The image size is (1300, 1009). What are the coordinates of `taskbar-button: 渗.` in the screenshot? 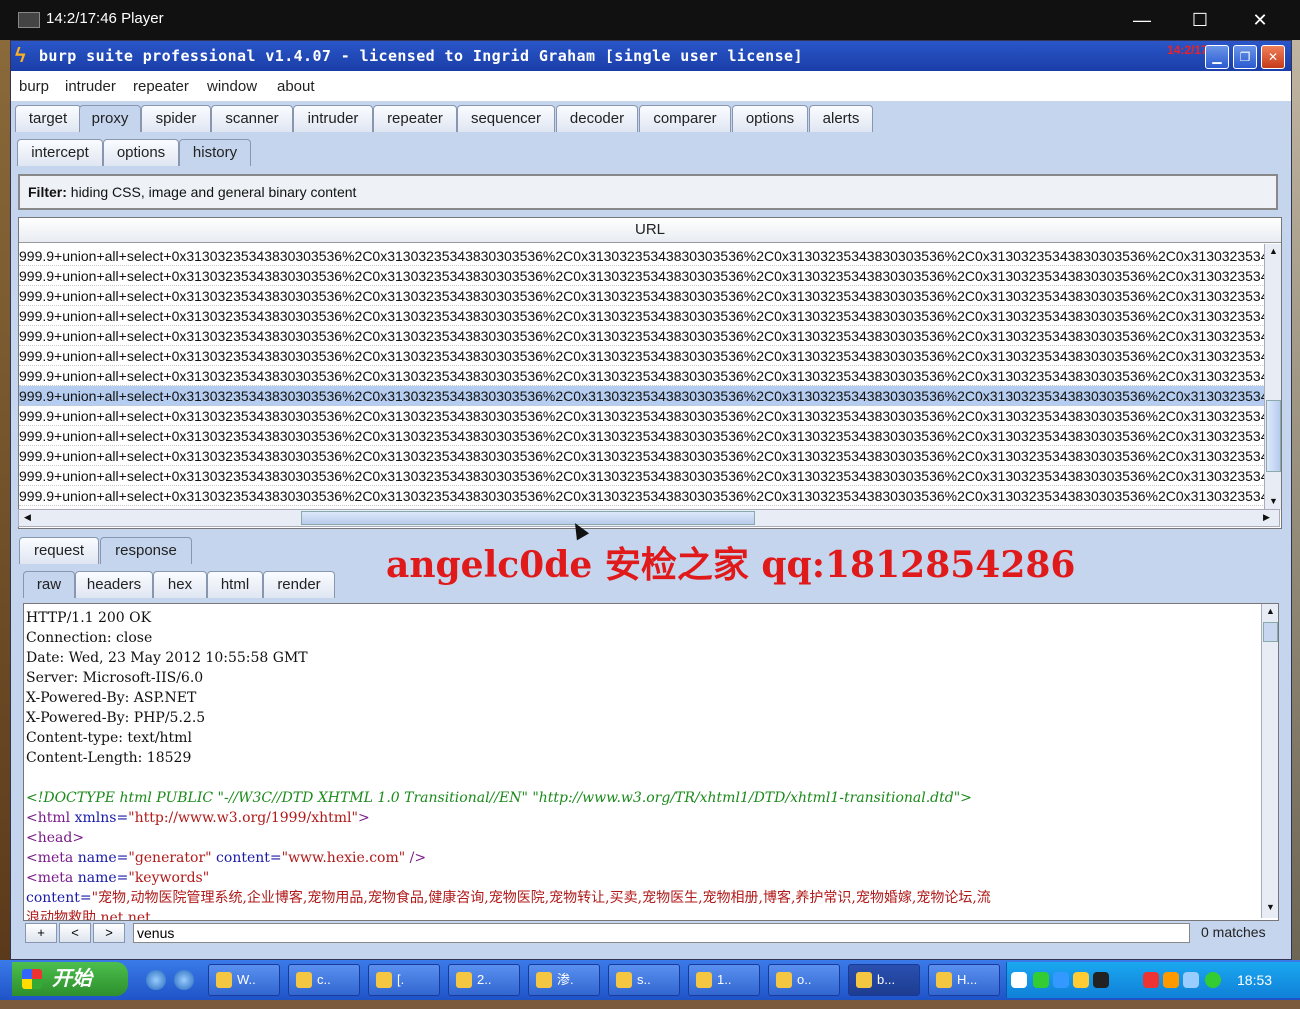 It's located at (564, 980).